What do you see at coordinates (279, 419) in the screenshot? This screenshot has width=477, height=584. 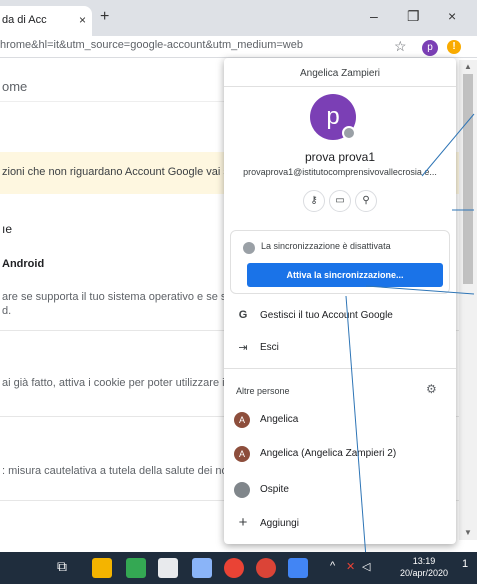 I see `person-name: Angelica` at bounding box center [279, 419].